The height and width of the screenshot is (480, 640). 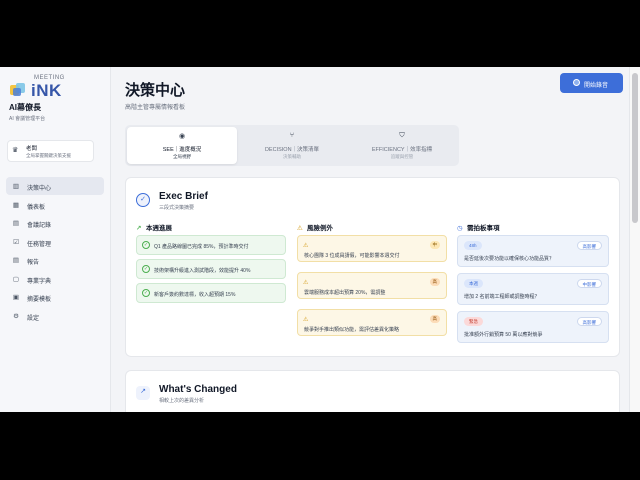 What do you see at coordinates (533, 327) in the screenshot?
I see `decision-item: 緊急 高影響 批准額外行銷預算 50 萬以應對競爭` at bounding box center [533, 327].